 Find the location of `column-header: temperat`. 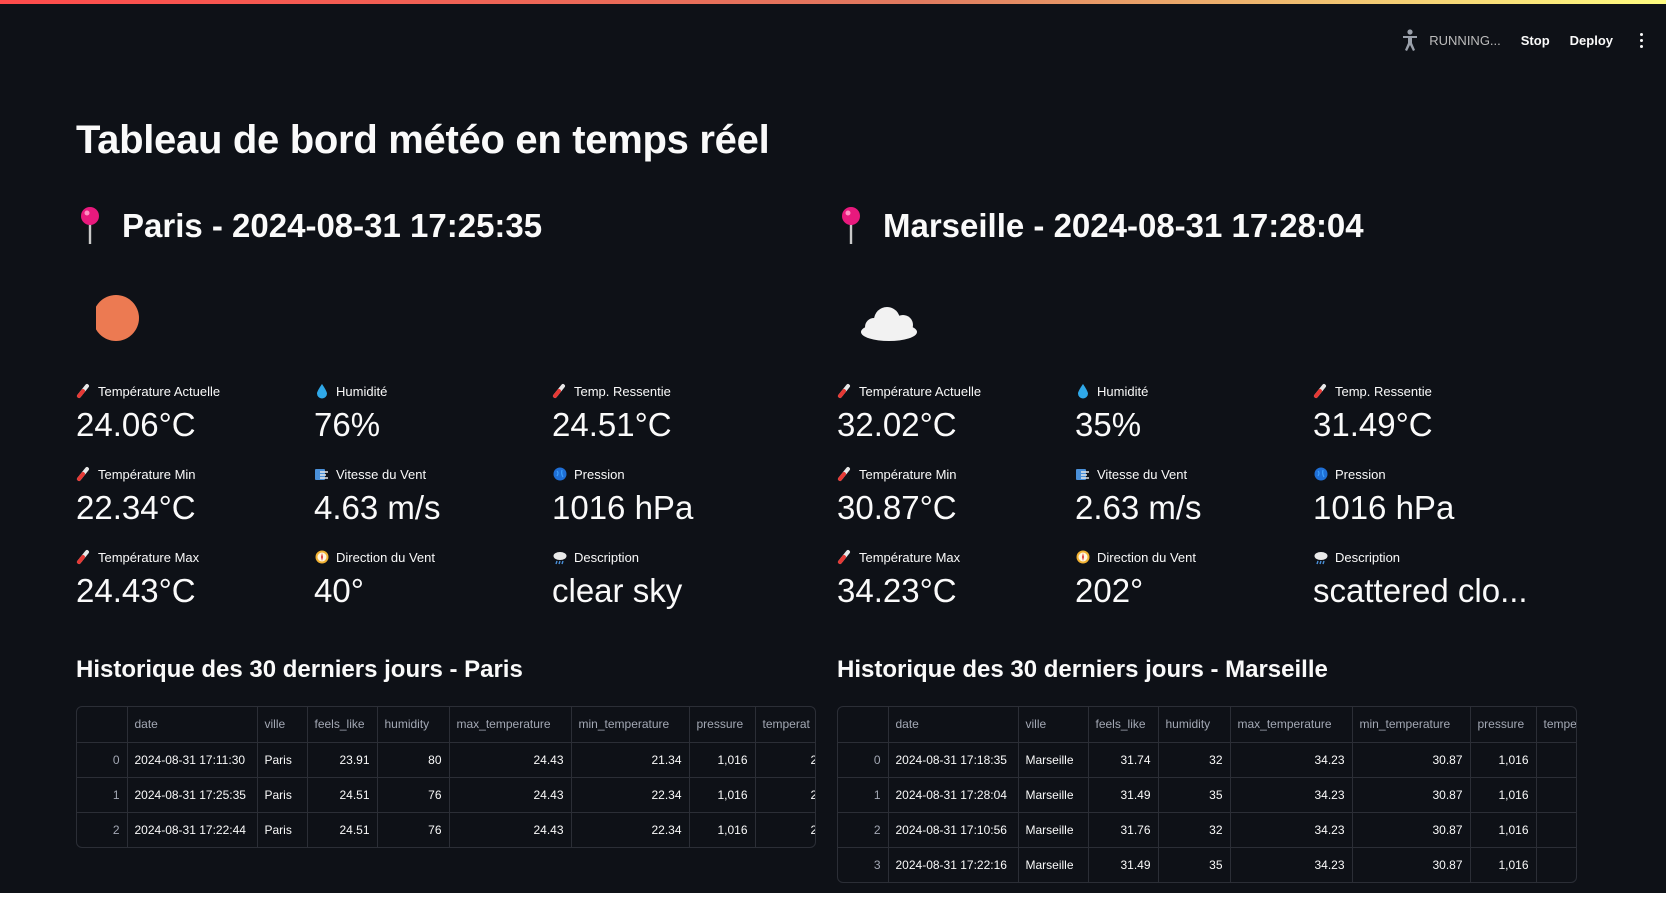

column-header: temperat is located at coordinates (785, 725).